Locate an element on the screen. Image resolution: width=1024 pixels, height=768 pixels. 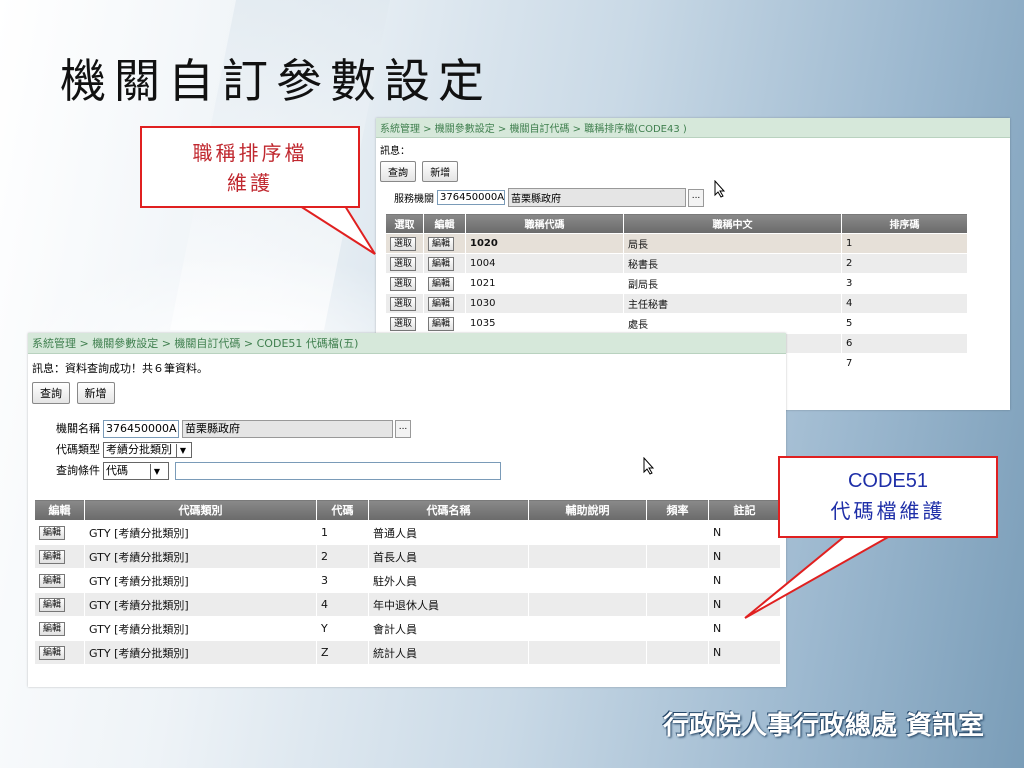
title-name-cell: 局長 is located at coordinates (732, 243).